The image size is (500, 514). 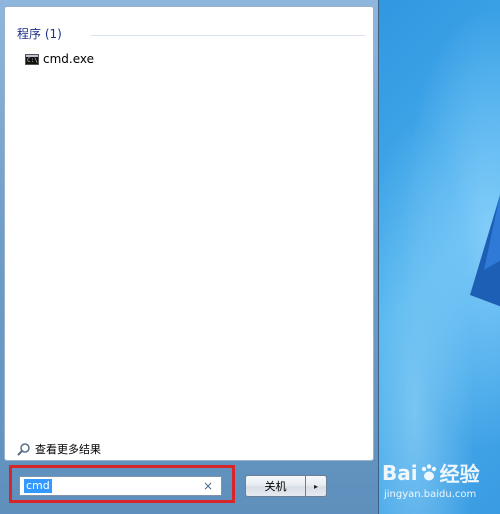 What do you see at coordinates (39, 34) in the screenshot?
I see `programs-group-header: 程序 (1)` at bounding box center [39, 34].